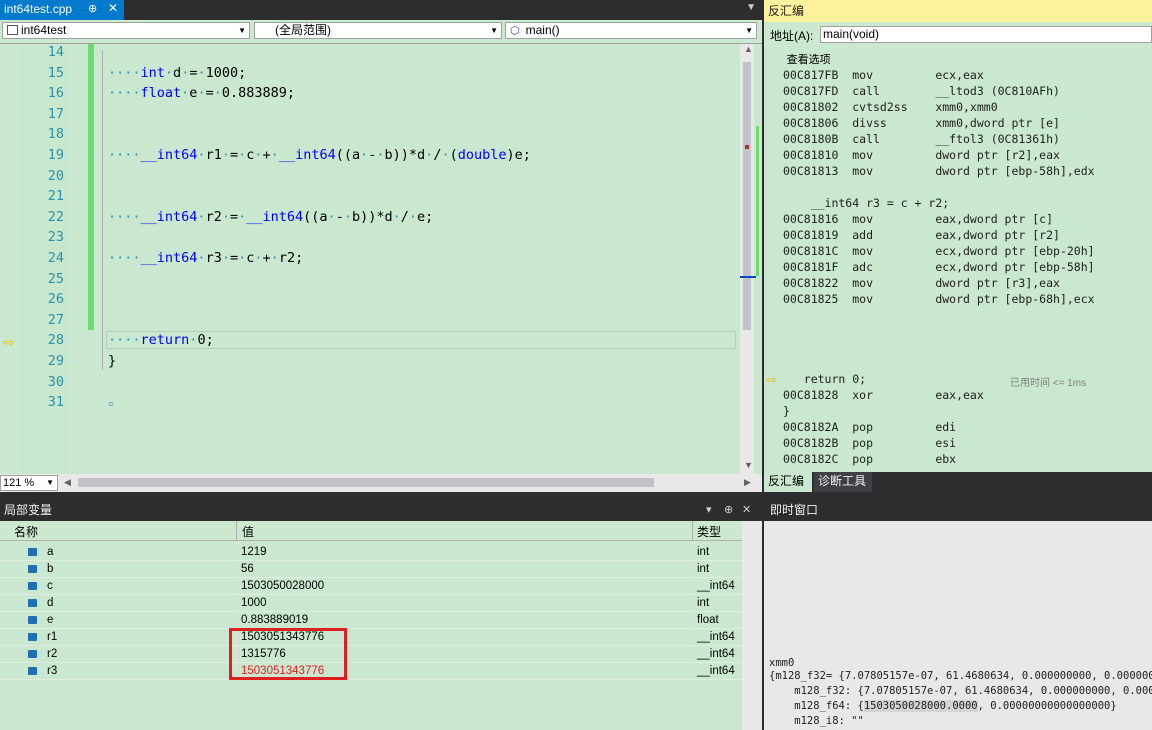 The image size is (1152, 730). What do you see at coordinates (270, 217) in the screenshot?
I see `code-line: ····__int64·r2·=·__int64((a·-·b))*d·/·e;` at bounding box center [270, 217].